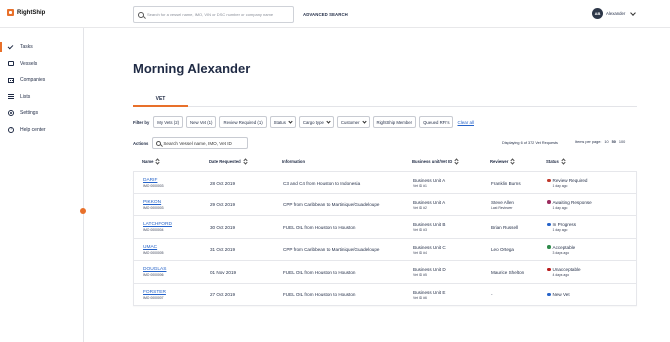  Describe the element at coordinates (606, 142) in the screenshot. I see `per-page-option-10: 10` at that location.